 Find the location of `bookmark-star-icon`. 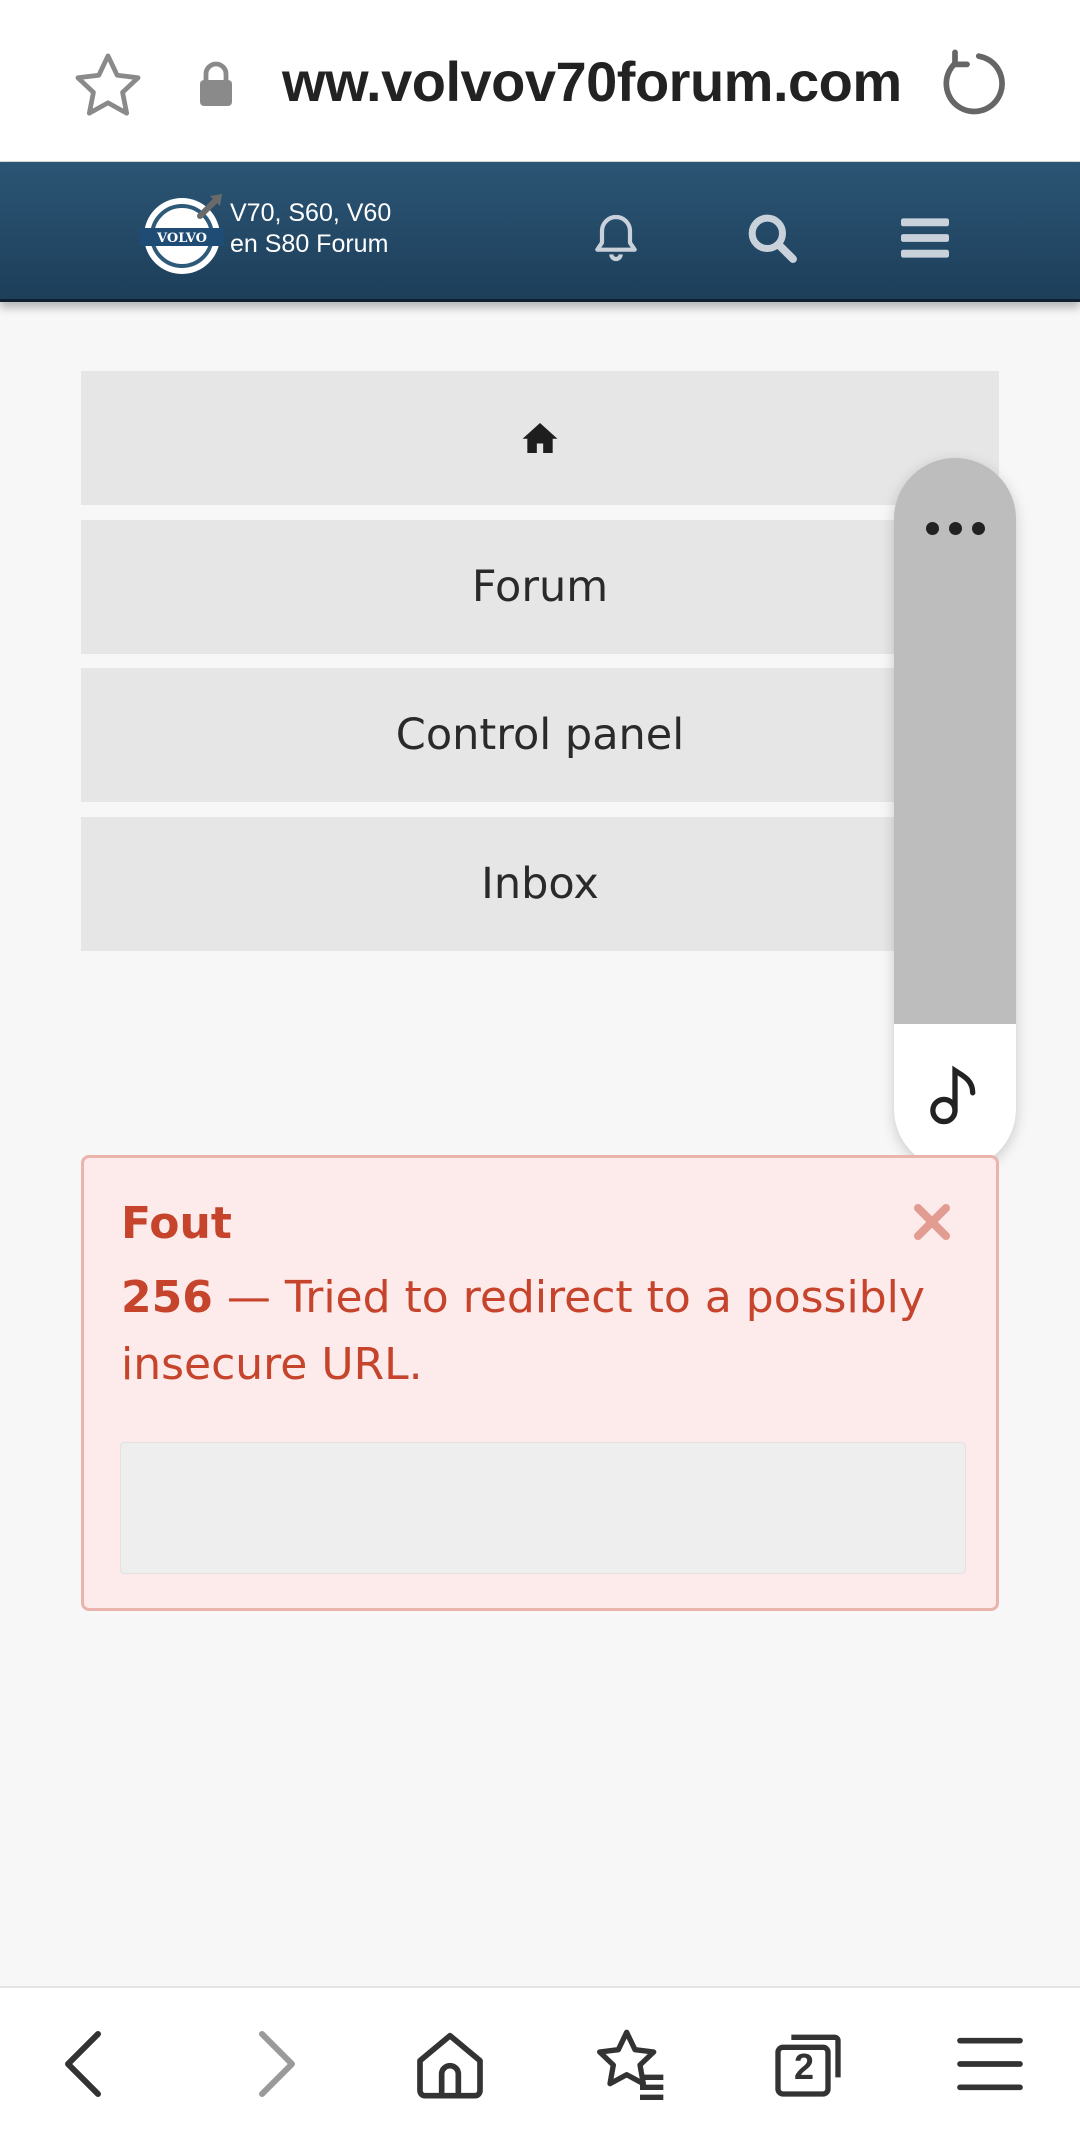

bookmark-star-icon is located at coordinates (108, 86).